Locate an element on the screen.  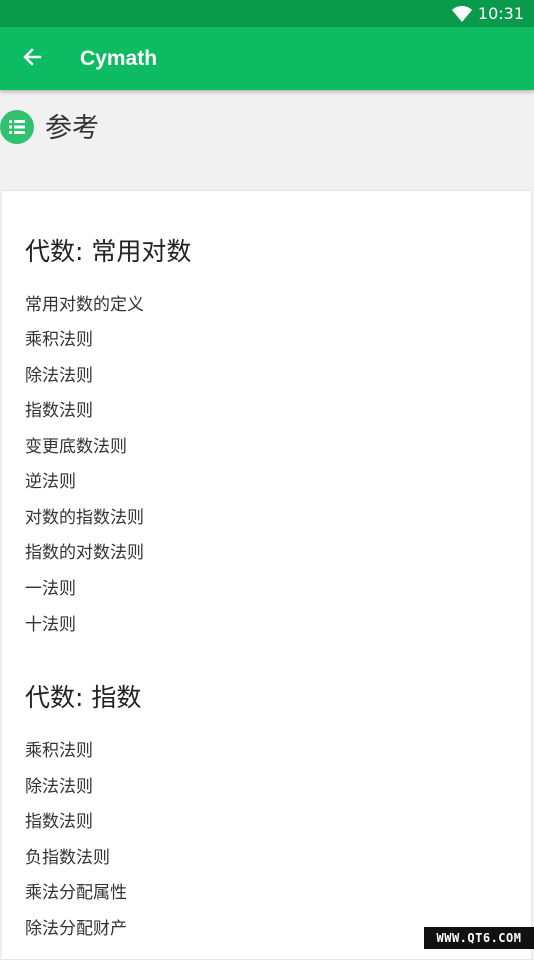
status-bar: 10:31 is located at coordinates (267, 13).